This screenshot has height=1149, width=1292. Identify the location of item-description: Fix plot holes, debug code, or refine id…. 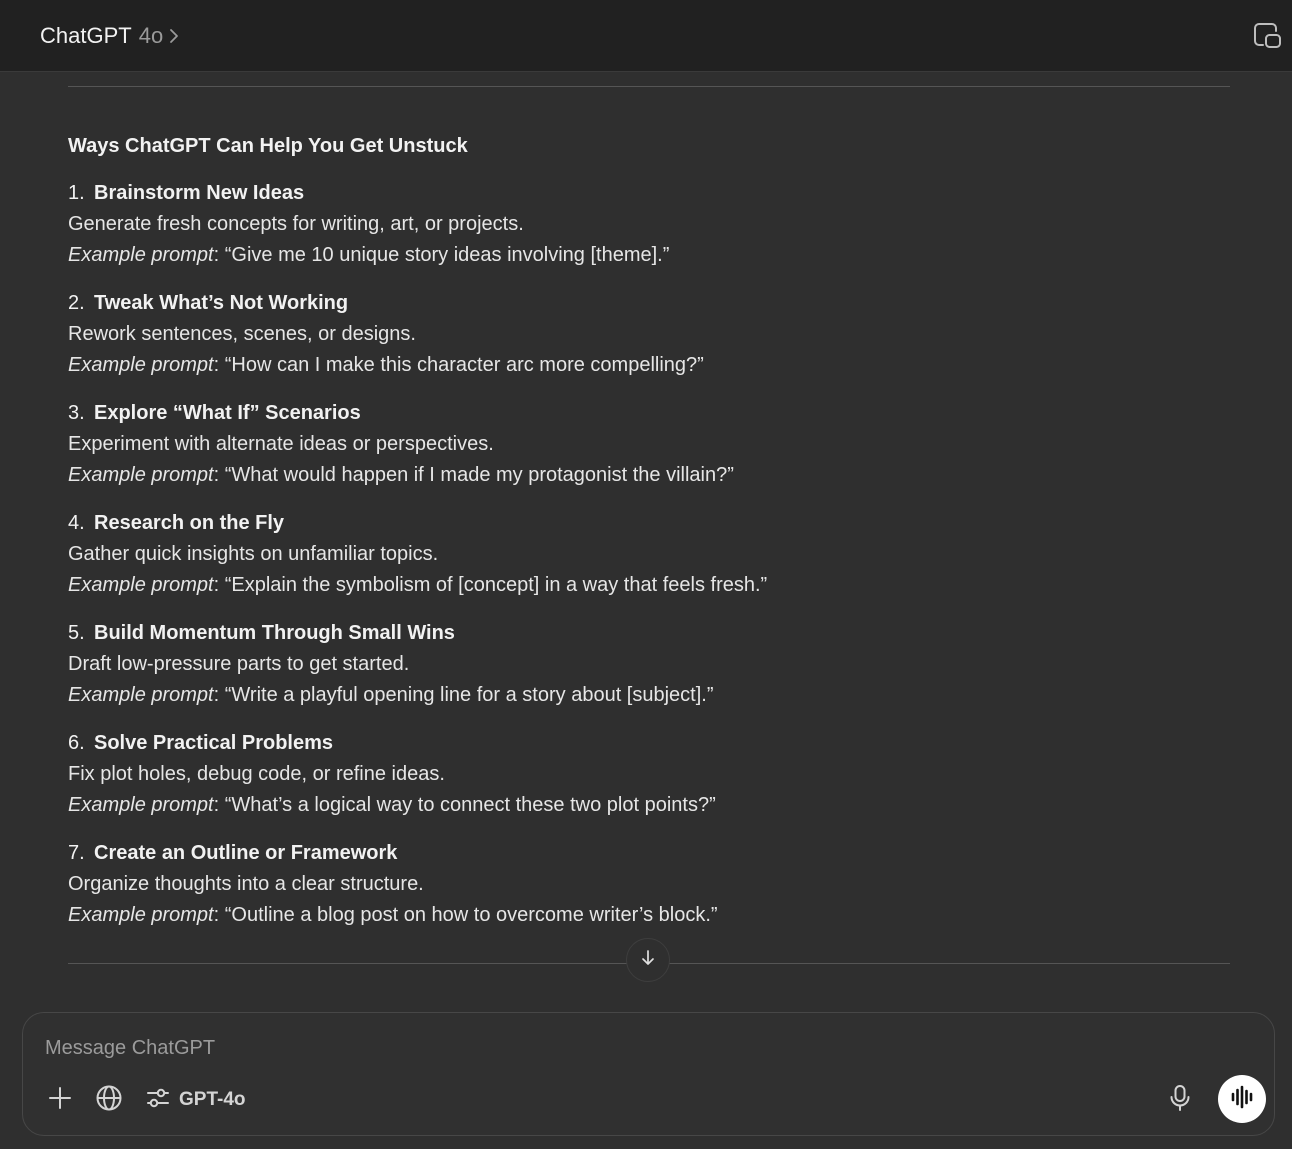
(256, 774).